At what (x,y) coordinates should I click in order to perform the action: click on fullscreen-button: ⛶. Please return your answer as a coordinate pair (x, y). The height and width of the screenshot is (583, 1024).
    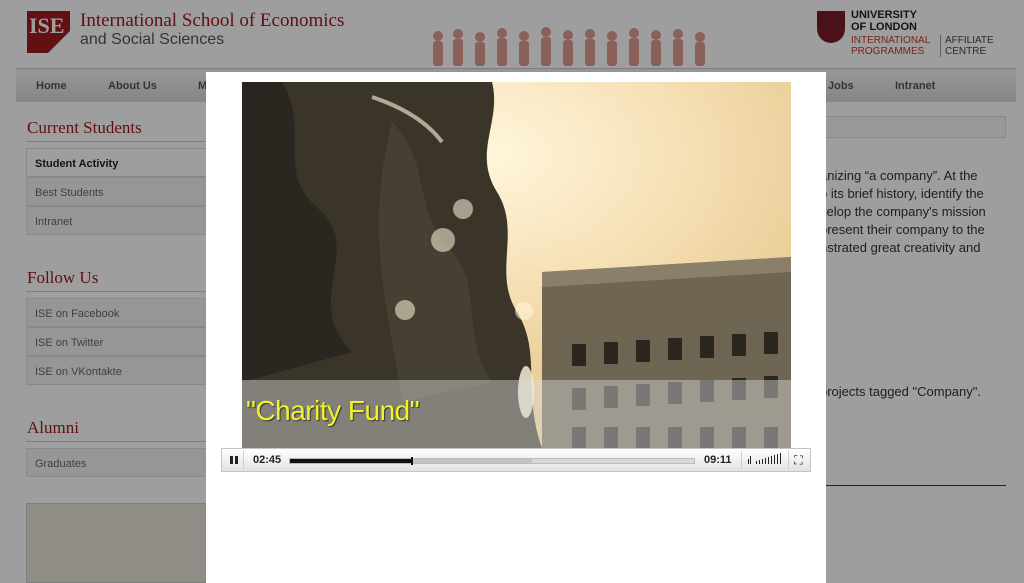
    Looking at the image, I should click on (798, 460).